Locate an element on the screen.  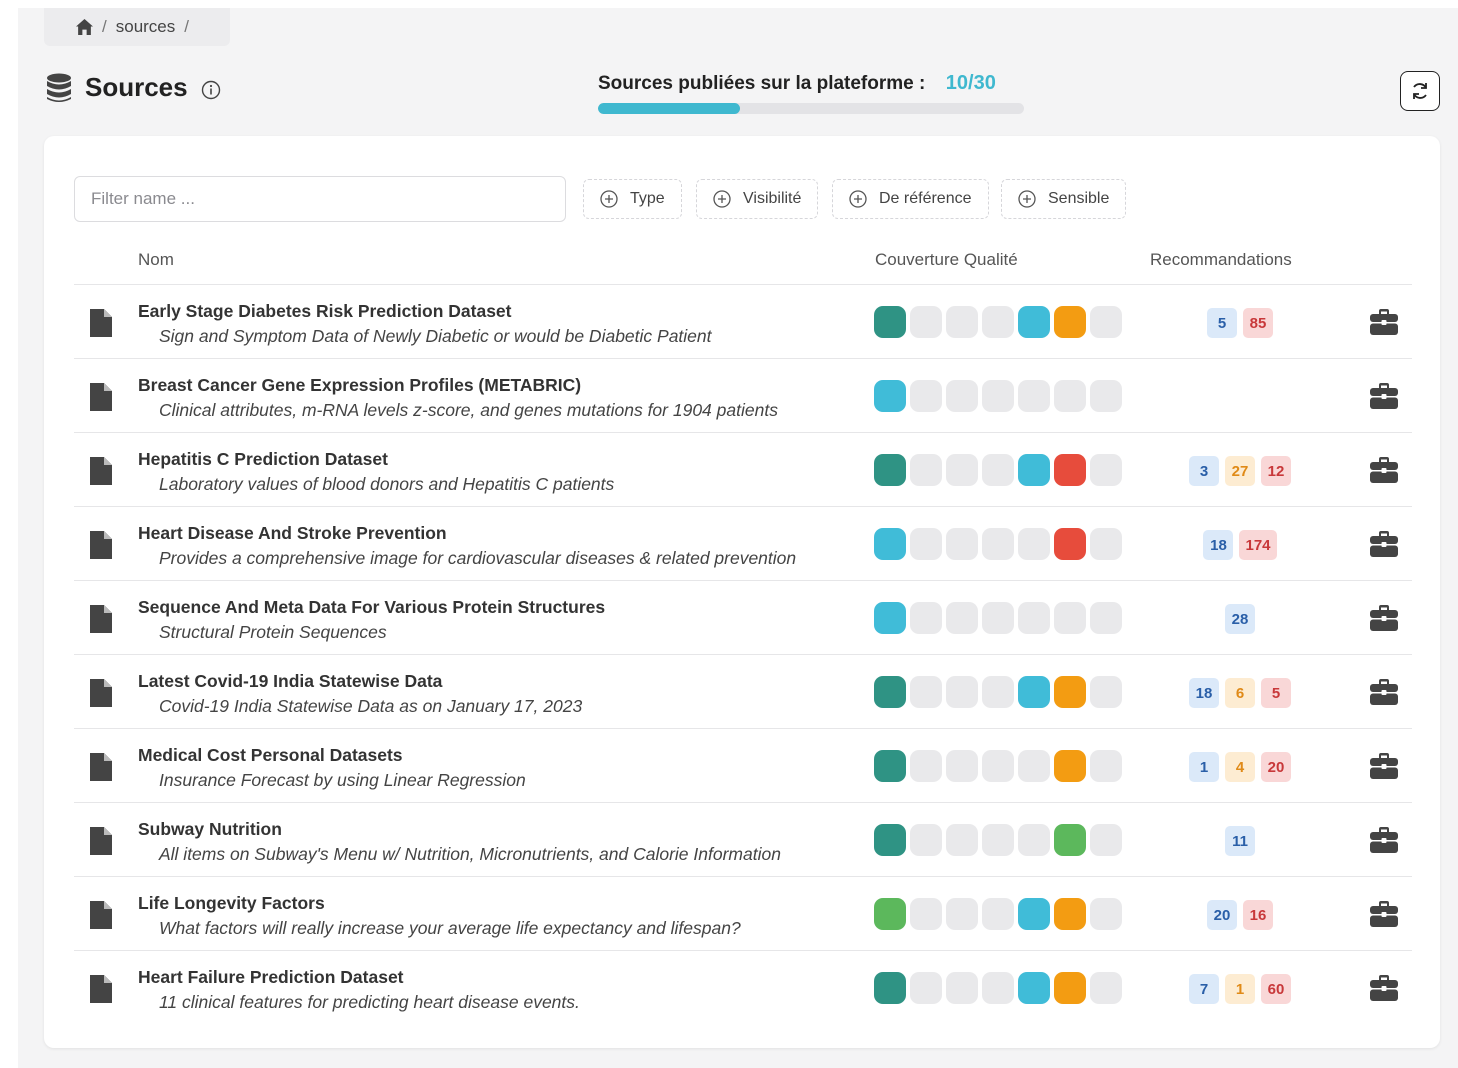
recommendation-badge-red: 85 is located at coordinates (1258, 323).